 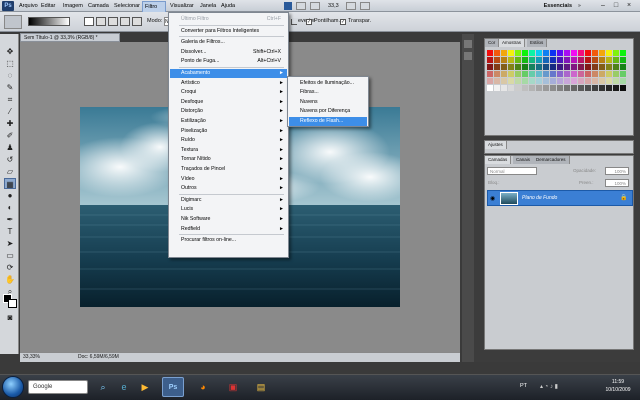 I want to click on filter-menu-item: Vídeo ►, so click(x=228, y=179).